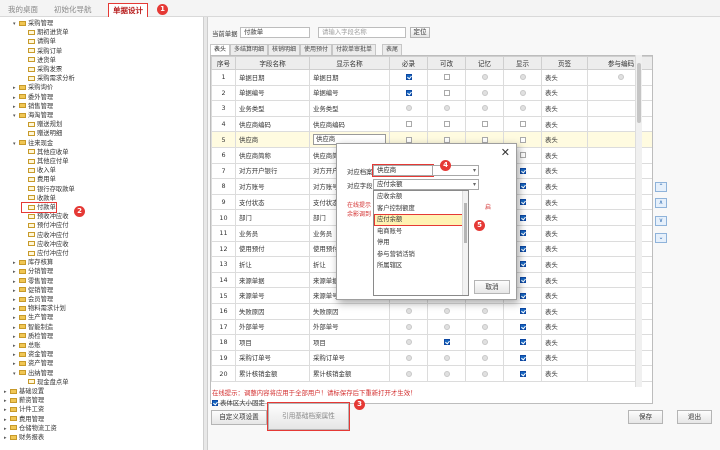 This screenshot has width=720, height=450. I want to click on table-row: 3 业务类型 业务类型 表头, so click(431, 108).